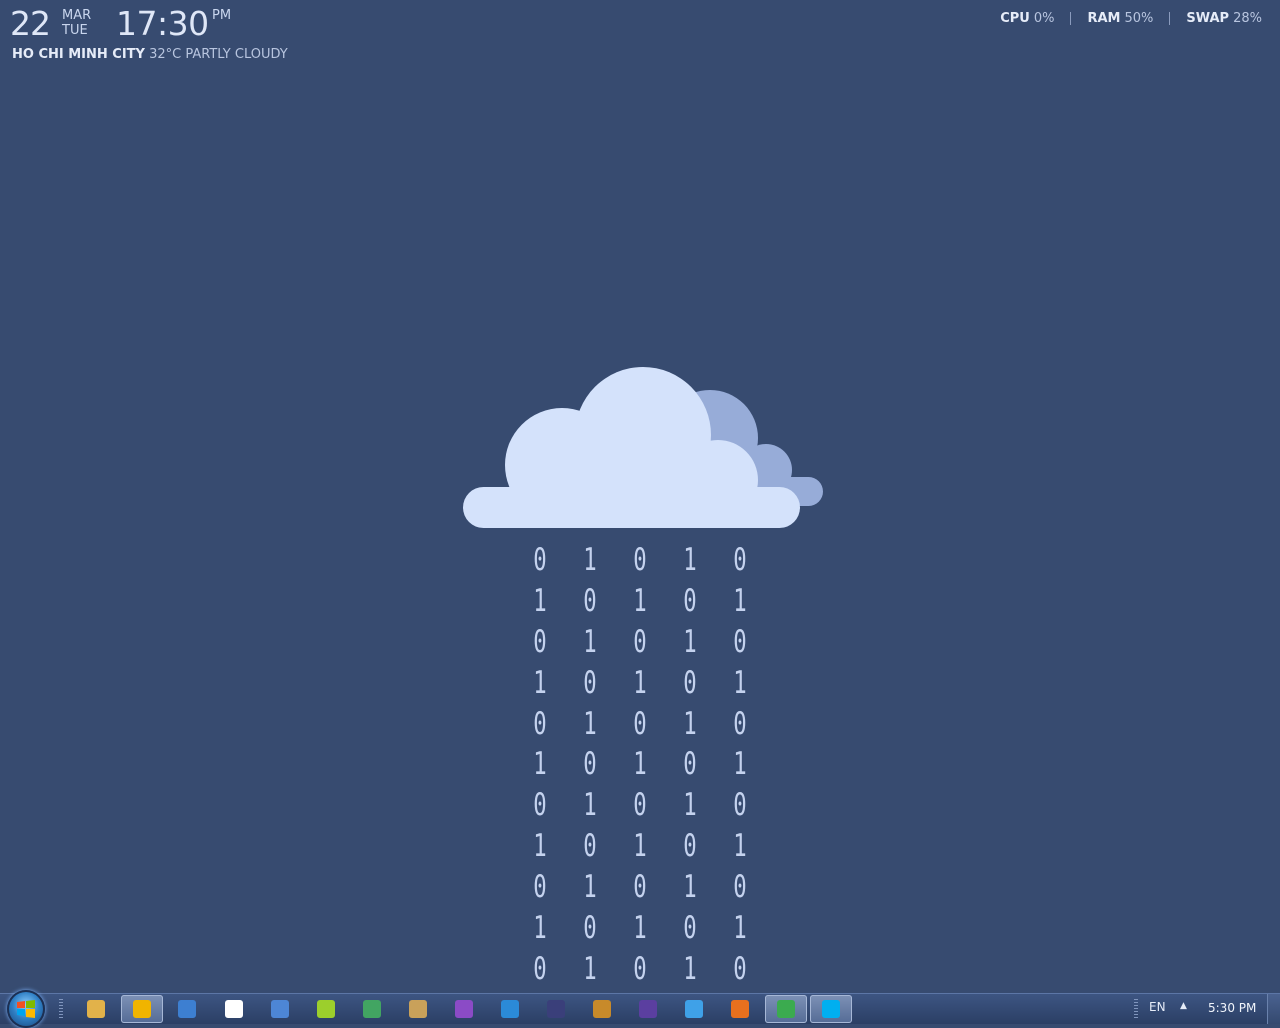 This screenshot has width=1280, height=1028. I want to click on ram-label: RAM, so click(1104, 18).